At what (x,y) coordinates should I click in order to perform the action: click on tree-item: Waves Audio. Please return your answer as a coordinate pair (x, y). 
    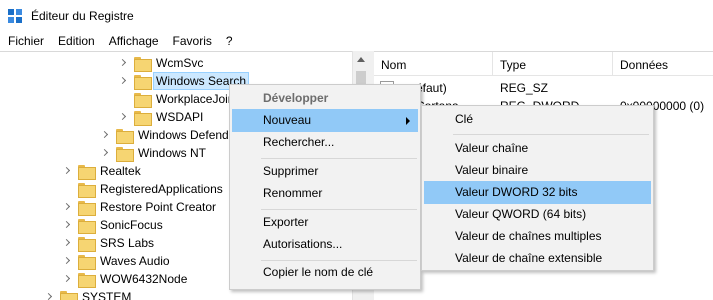
    Looking at the image, I should click on (117, 261).